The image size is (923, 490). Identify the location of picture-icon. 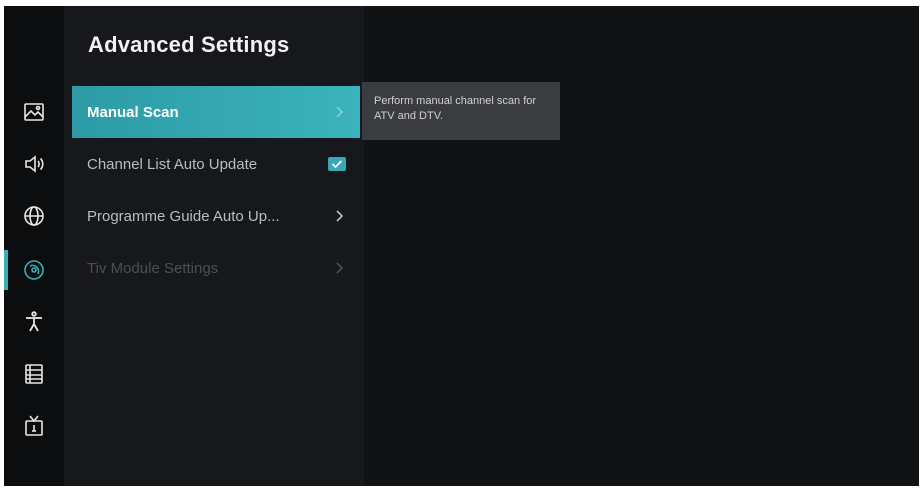
(34, 112).